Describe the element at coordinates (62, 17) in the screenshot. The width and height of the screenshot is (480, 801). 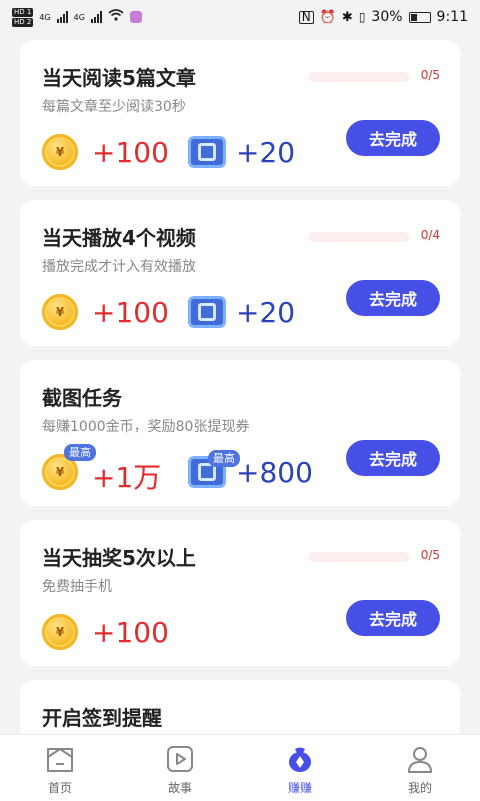
I see `signal-icon` at that location.